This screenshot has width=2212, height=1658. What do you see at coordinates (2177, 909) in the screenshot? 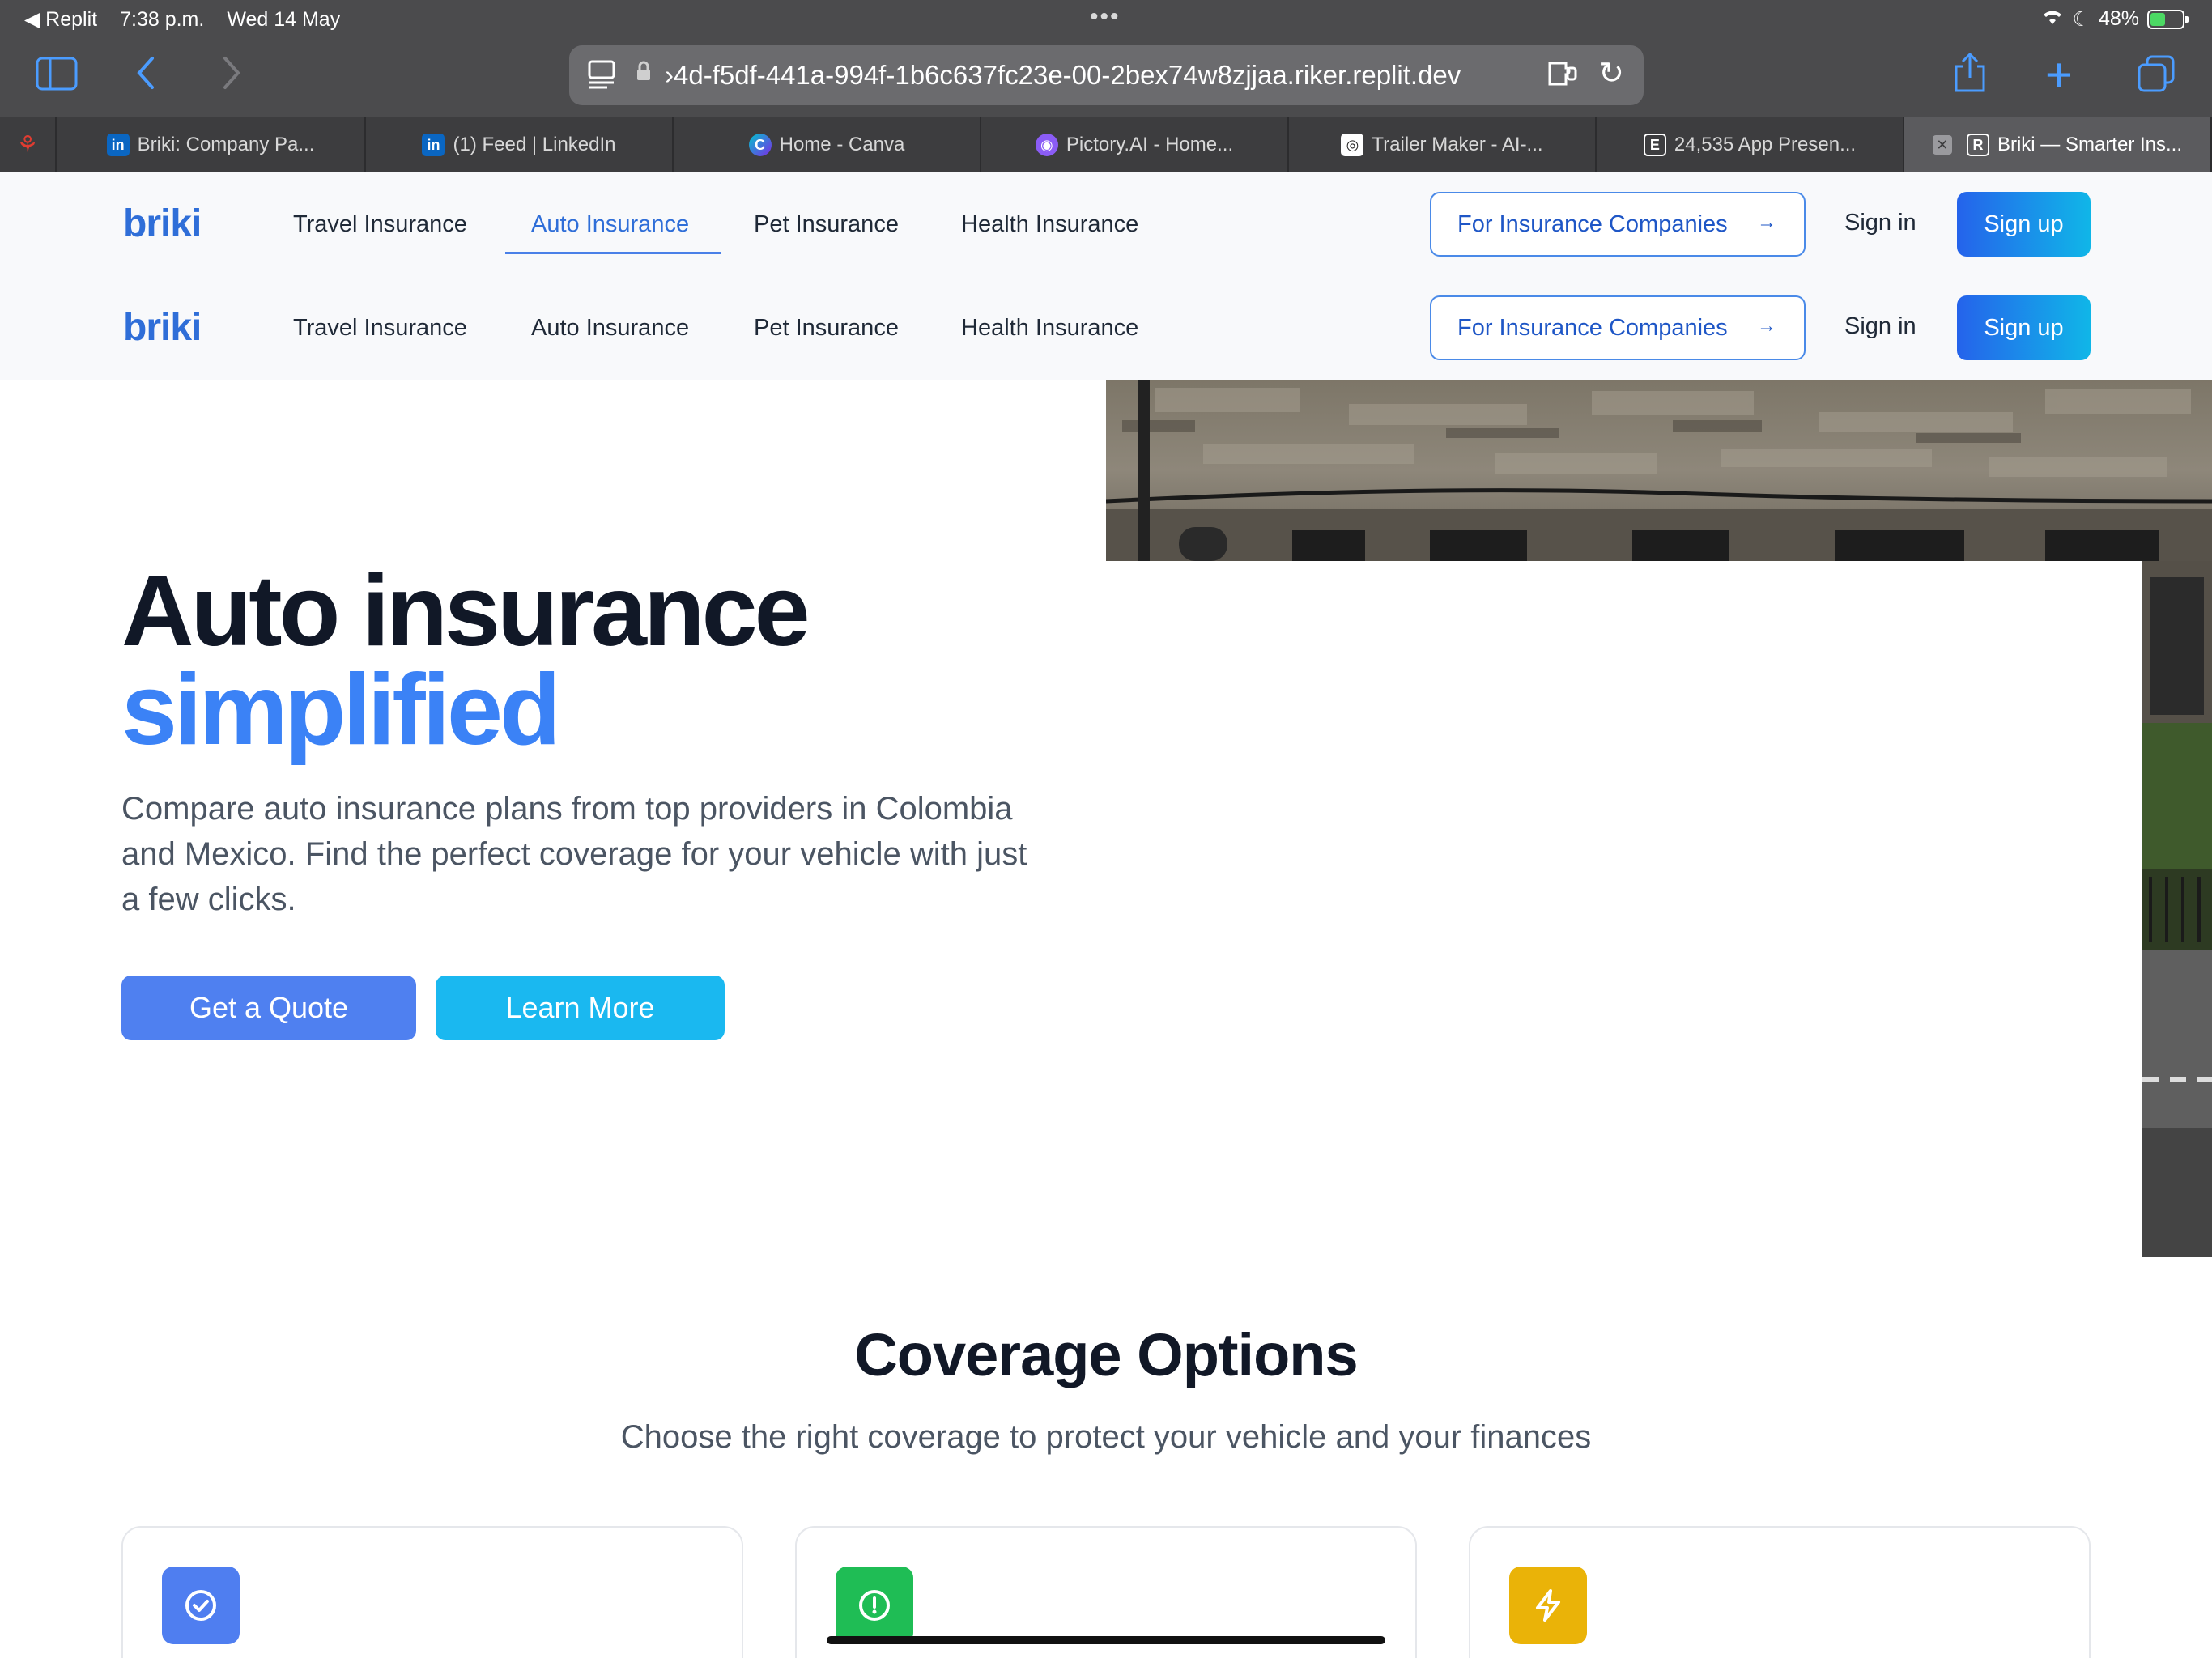
I see `hero-image-edge` at bounding box center [2177, 909].